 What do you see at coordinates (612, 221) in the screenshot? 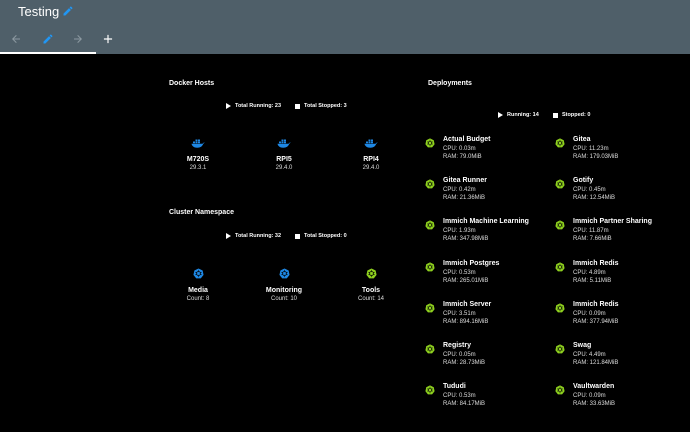
I see `deployment-name: Immich Partner Sharing` at bounding box center [612, 221].